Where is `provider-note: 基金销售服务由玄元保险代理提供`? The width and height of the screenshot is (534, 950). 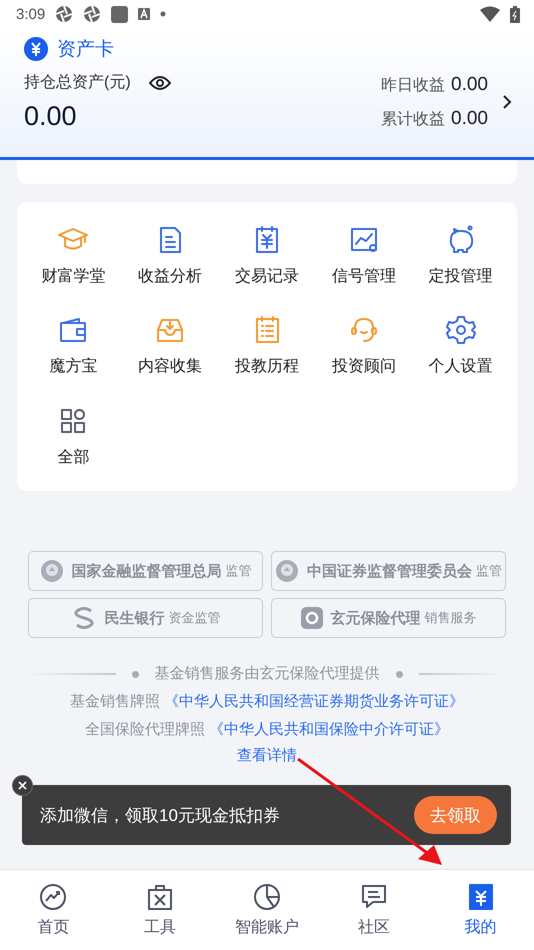 provider-note: 基金销售服务由玄元保险代理提供 is located at coordinates (267, 674).